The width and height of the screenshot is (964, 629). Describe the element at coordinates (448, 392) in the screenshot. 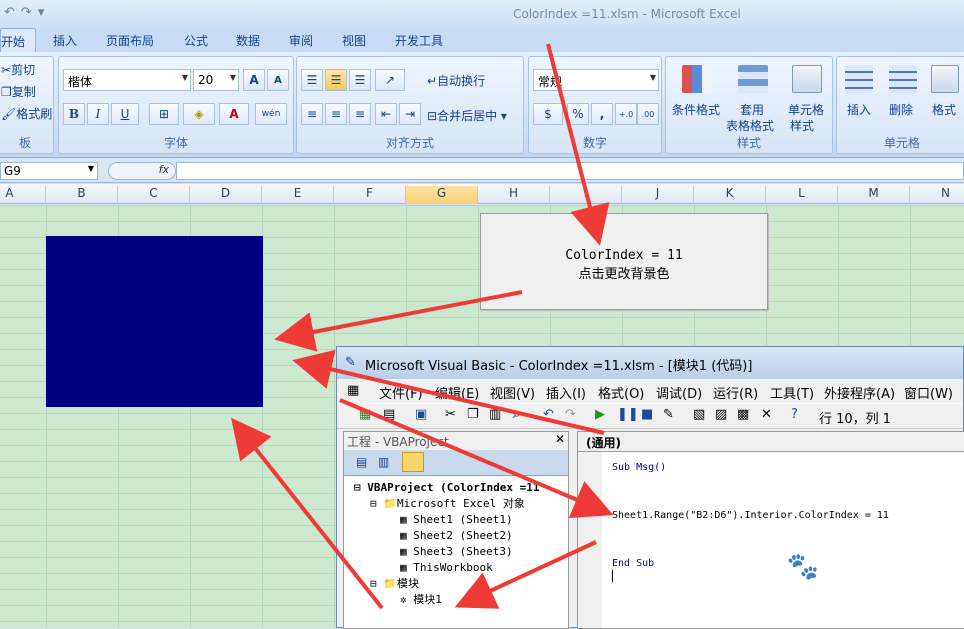

I see `arrow-code-to-range` at that location.